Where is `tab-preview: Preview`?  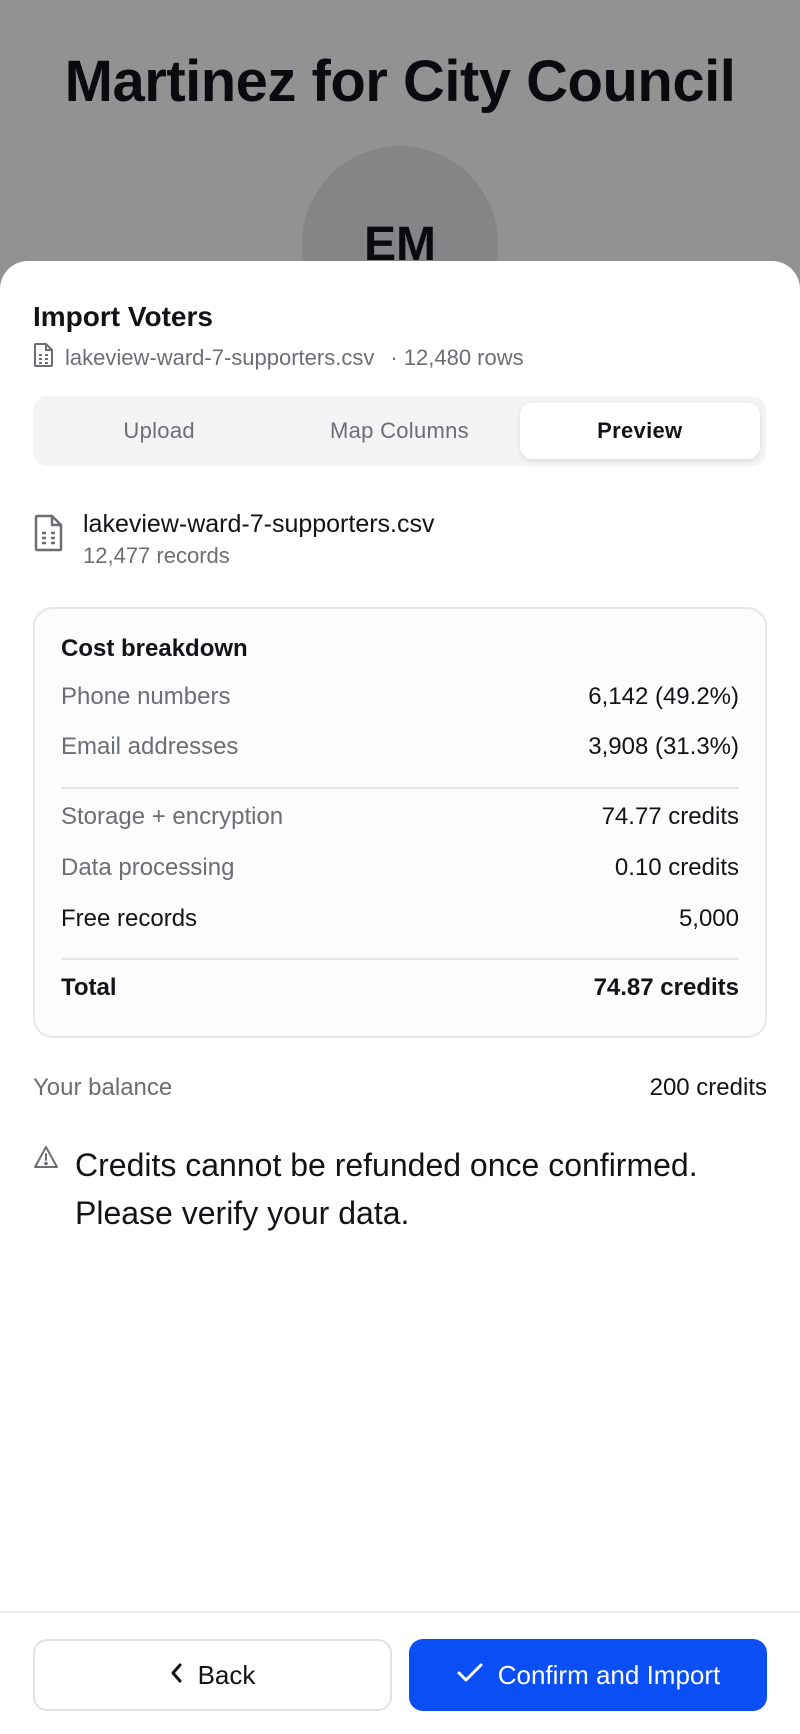 tab-preview: Preview is located at coordinates (639, 431).